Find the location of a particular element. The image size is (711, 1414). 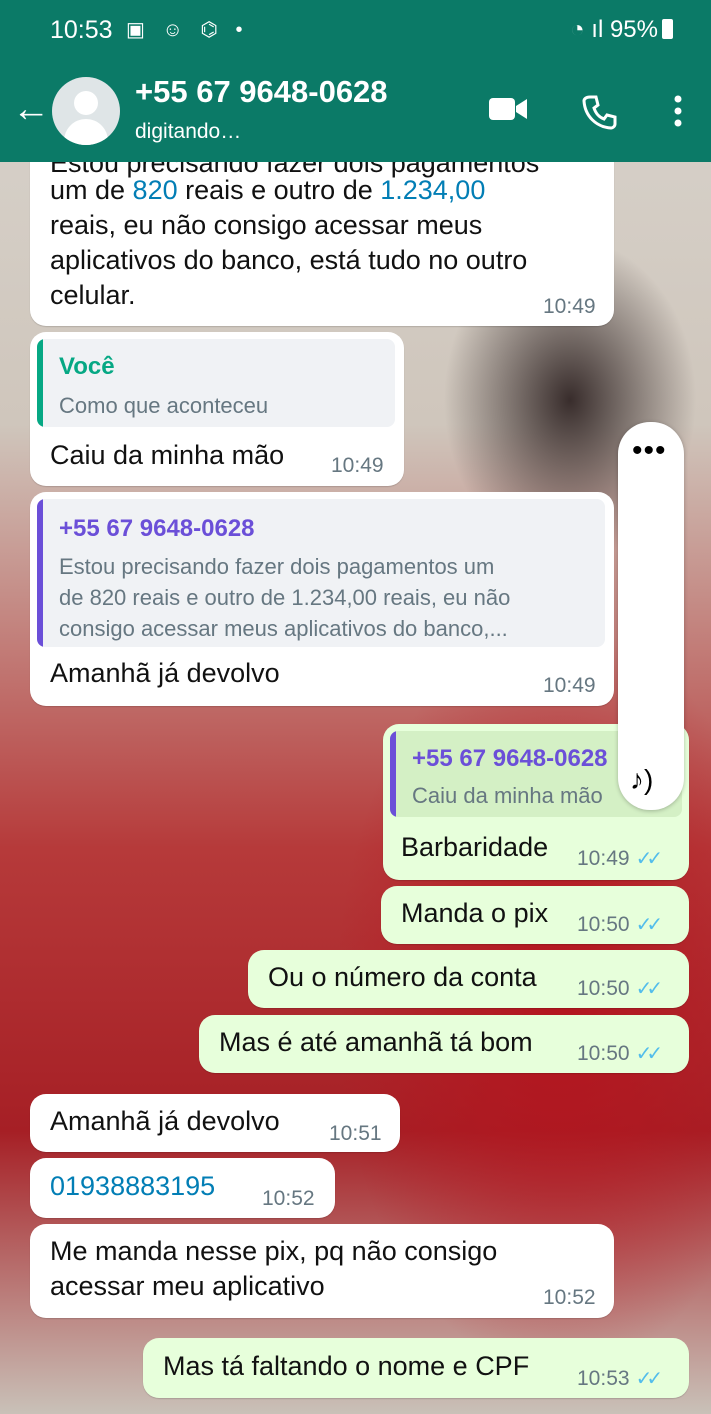

message-time: 10:51 is located at coordinates (355, 1133).